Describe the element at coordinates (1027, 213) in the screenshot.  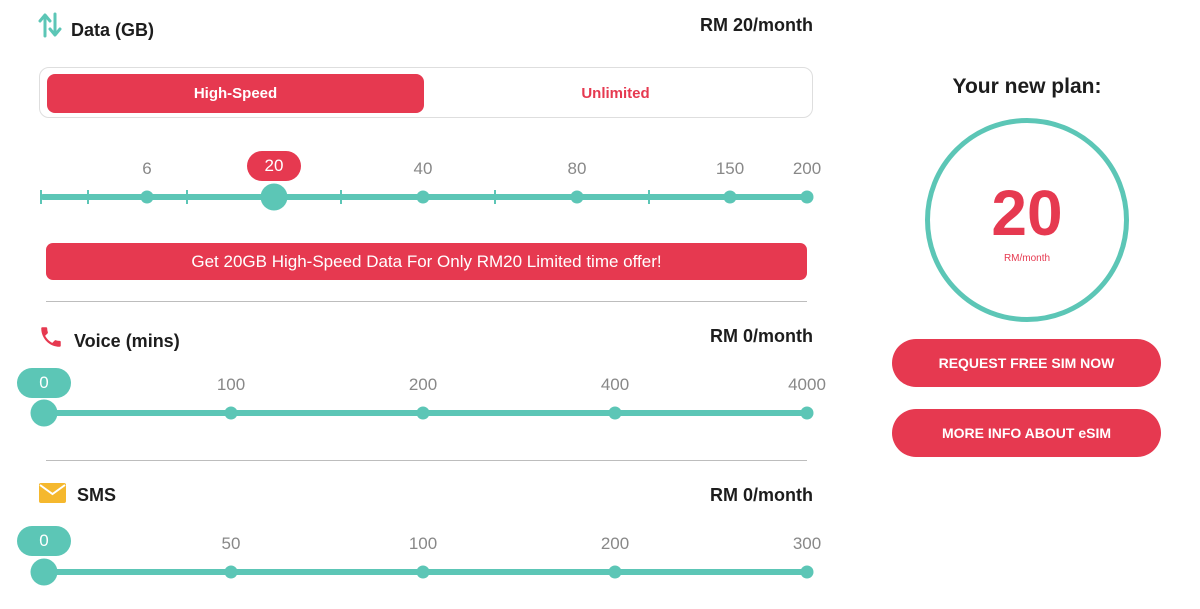
I see `plan-price-value: 20` at that location.